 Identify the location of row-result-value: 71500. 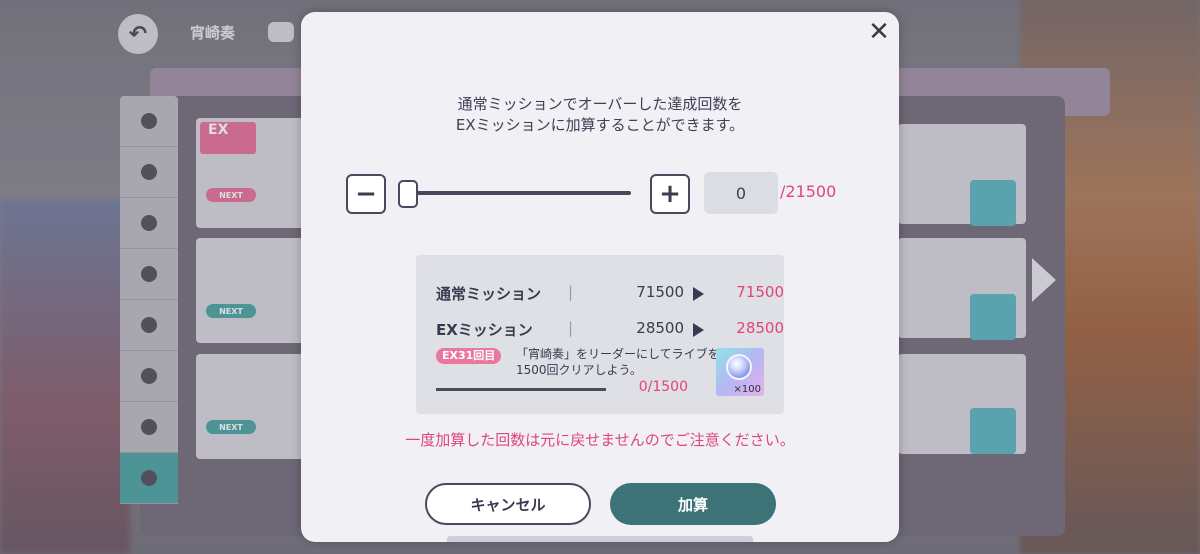
(760, 292).